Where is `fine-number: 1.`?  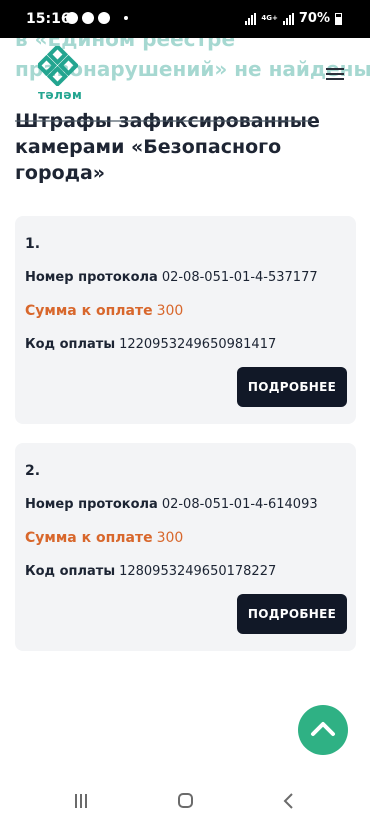 fine-number: 1. is located at coordinates (33, 244).